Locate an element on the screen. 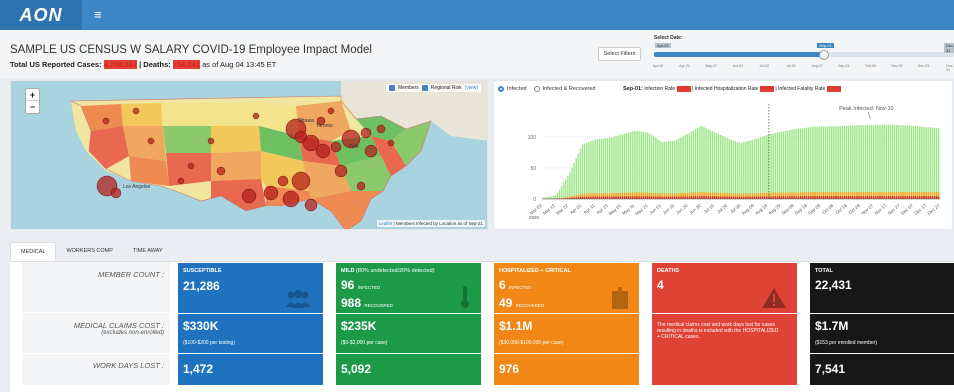  hamburger-icon: ≡ is located at coordinates (98, 14).